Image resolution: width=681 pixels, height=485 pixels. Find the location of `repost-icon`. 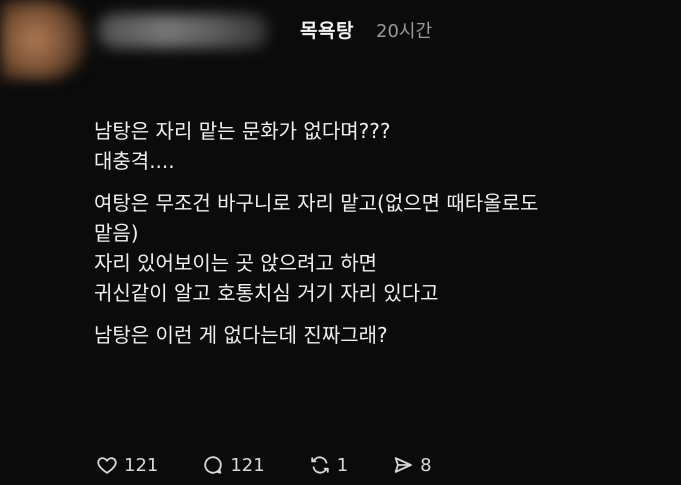

repost-icon is located at coordinates (320, 465).